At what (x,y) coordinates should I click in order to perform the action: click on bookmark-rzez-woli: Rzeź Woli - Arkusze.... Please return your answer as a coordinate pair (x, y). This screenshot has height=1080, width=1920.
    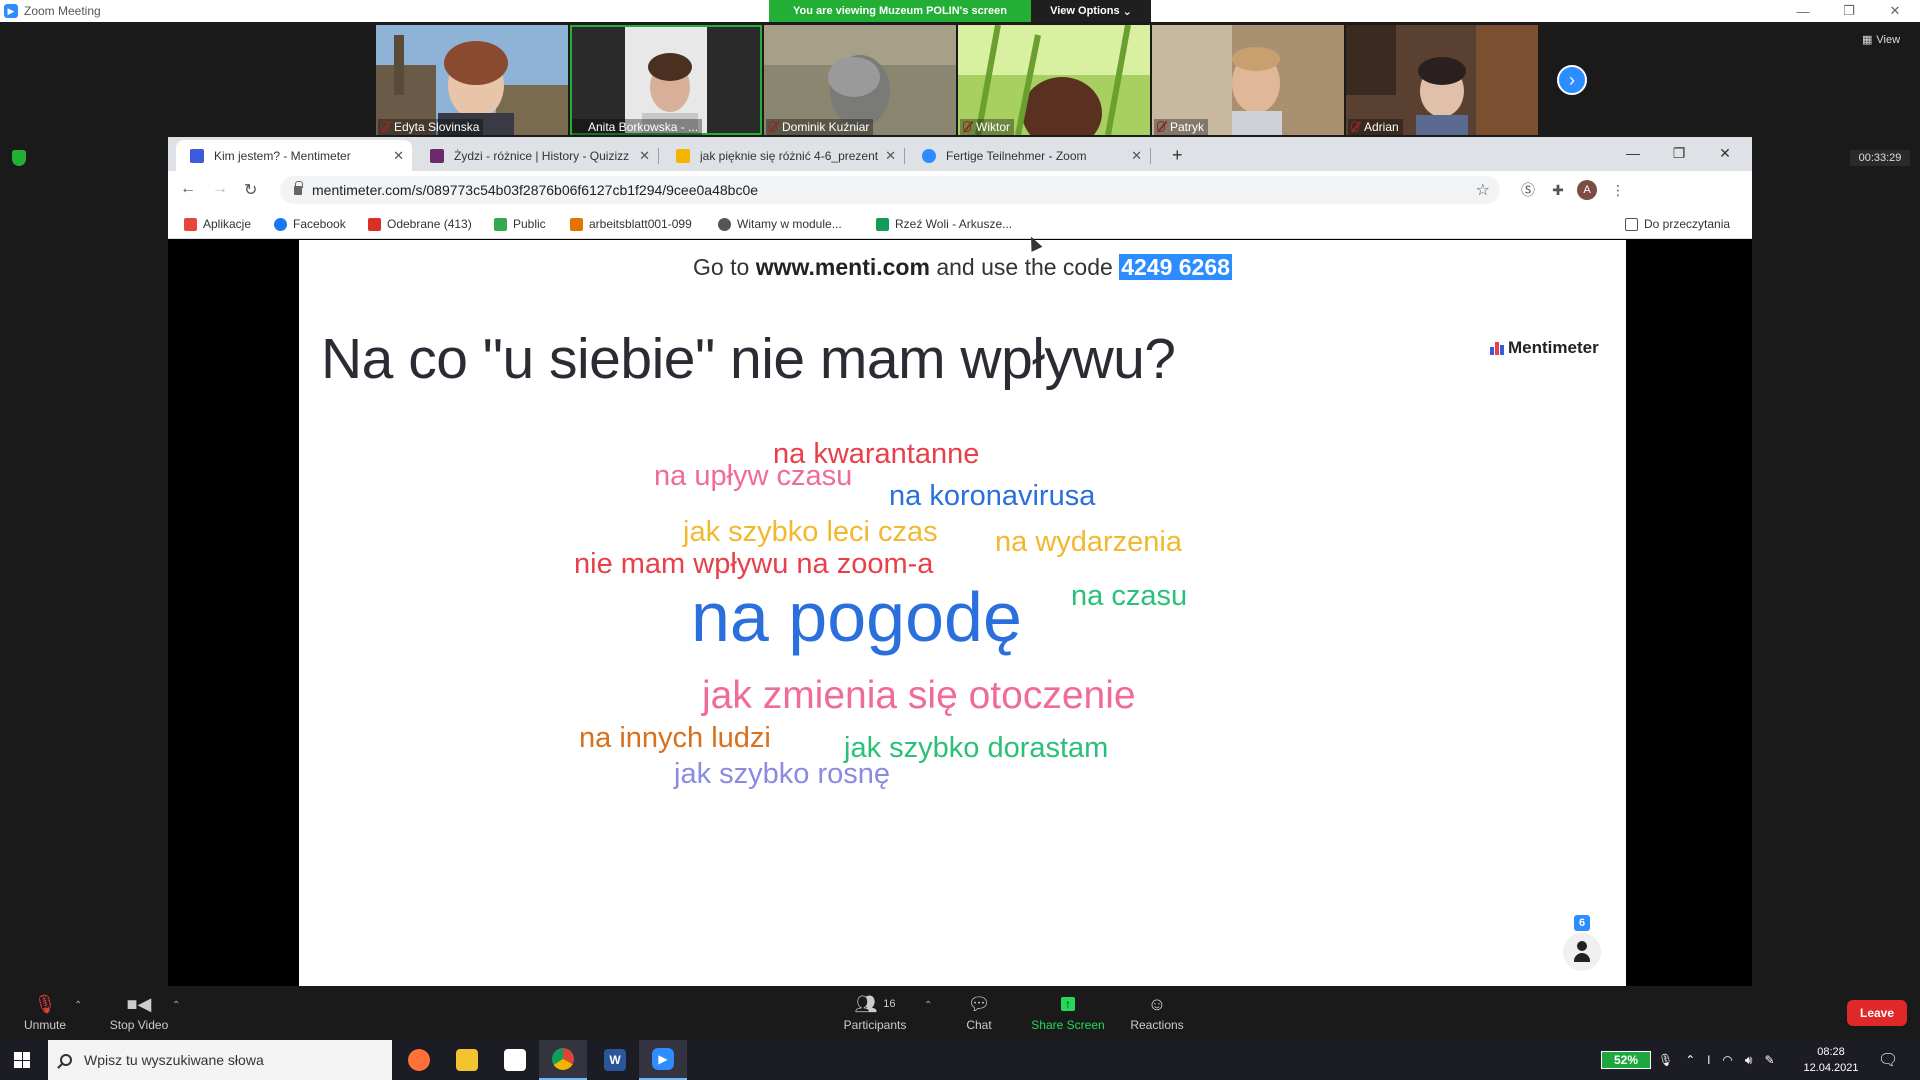
    Looking at the image, I should click on (944, 224).